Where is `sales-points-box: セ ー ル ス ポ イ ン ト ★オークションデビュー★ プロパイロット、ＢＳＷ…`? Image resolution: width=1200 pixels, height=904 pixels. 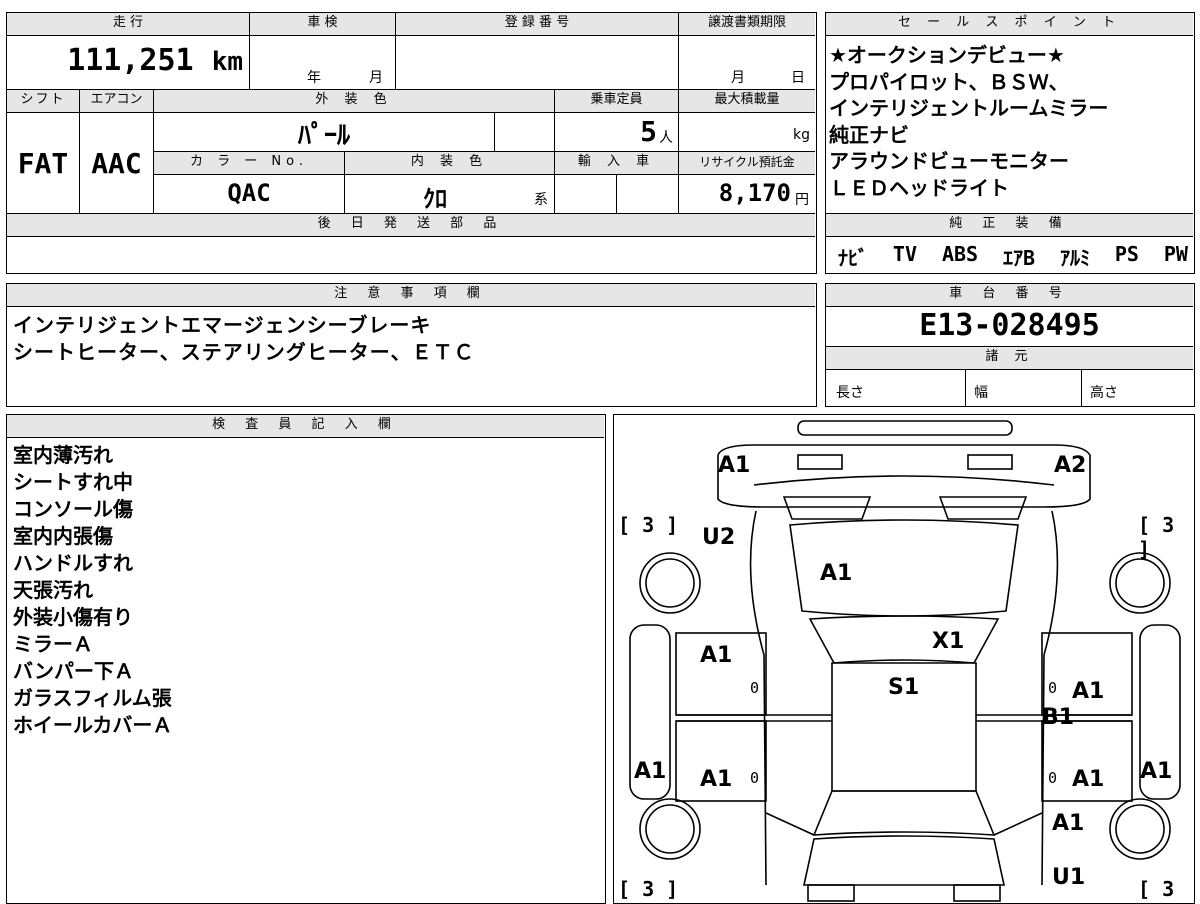 sales-points-box: セ ー ル ス ポ イ ン ト ★オークションデビュー★ プロパイロット、ＢＳＷ… is located at coordinates (1010, 143).